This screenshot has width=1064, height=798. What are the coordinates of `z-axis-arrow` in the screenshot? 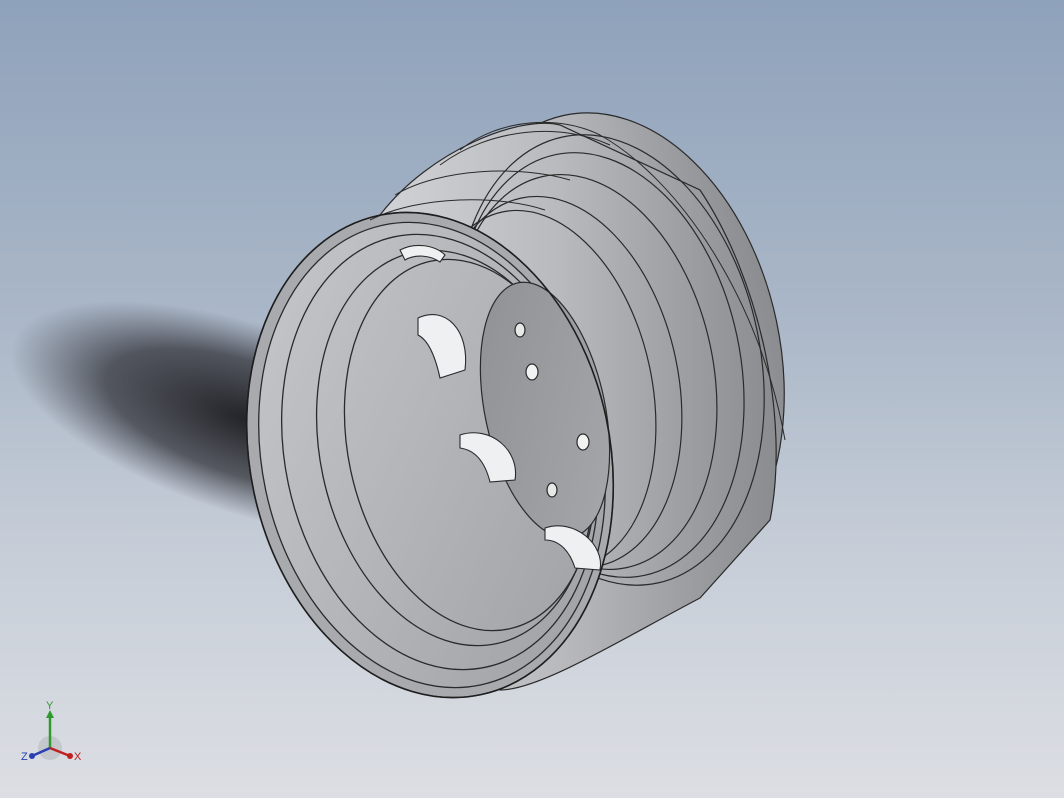 It's located at (32, 756).